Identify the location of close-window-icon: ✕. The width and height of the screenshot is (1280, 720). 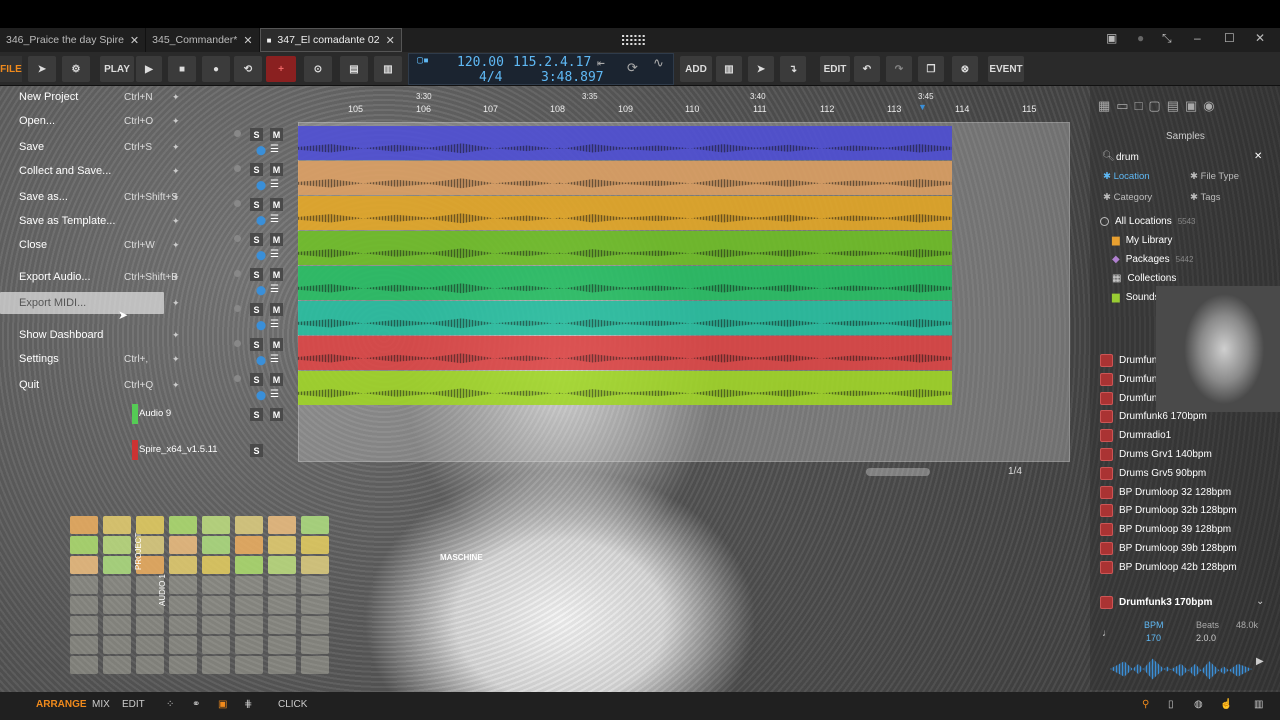
(1260, 38).